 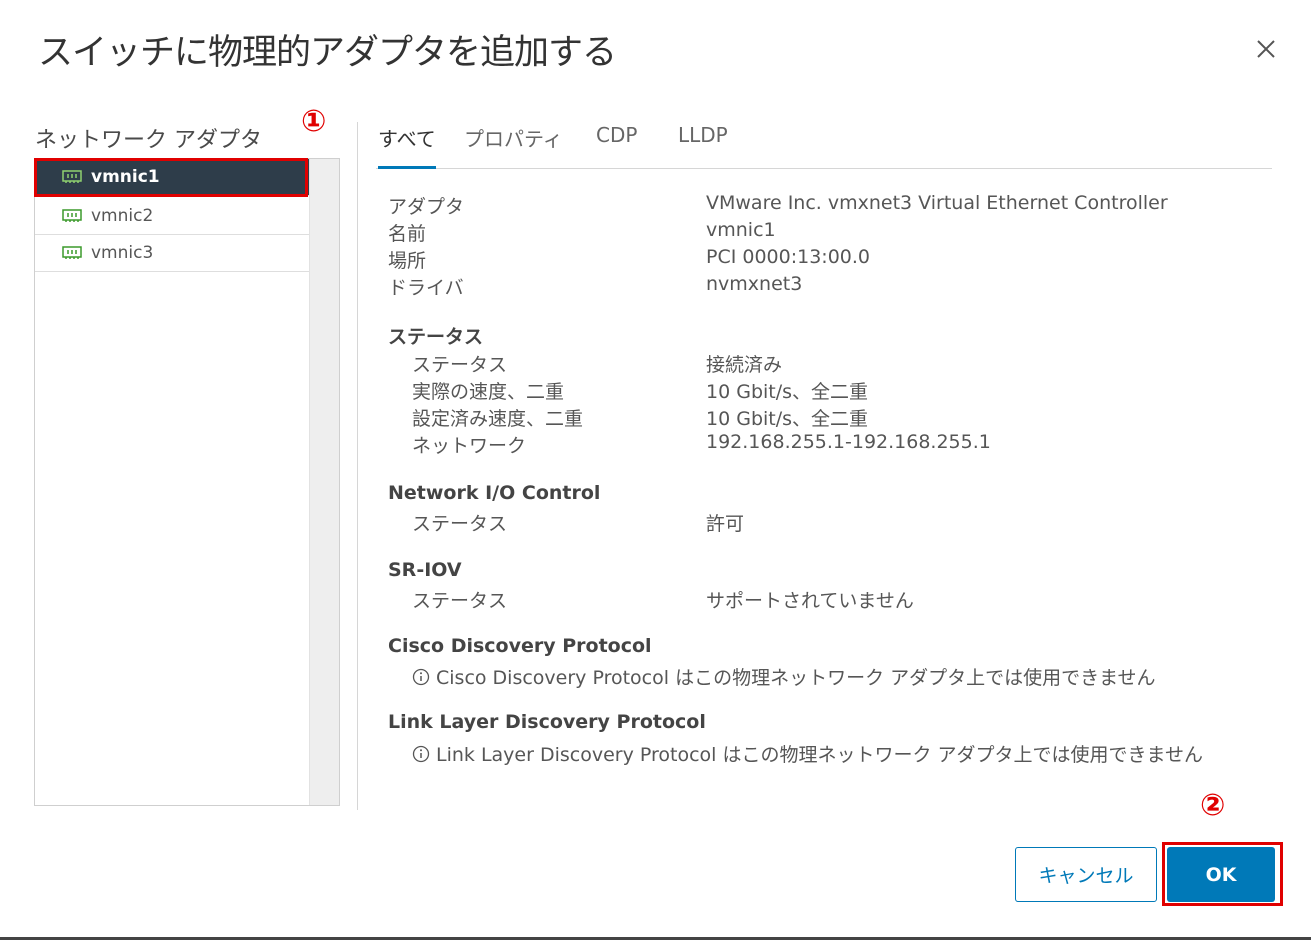 I want to click on detail-value: PCI 0000:13:00.0, so click(x=788, y=257).